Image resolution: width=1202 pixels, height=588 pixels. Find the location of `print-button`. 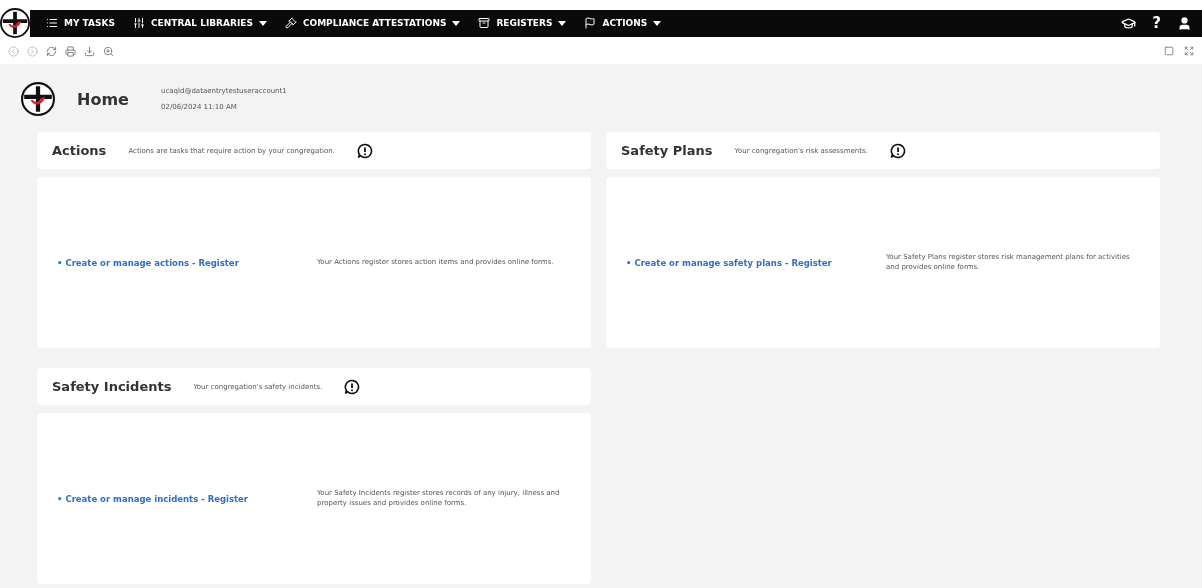

print-button is located at coordinates (70, 51).